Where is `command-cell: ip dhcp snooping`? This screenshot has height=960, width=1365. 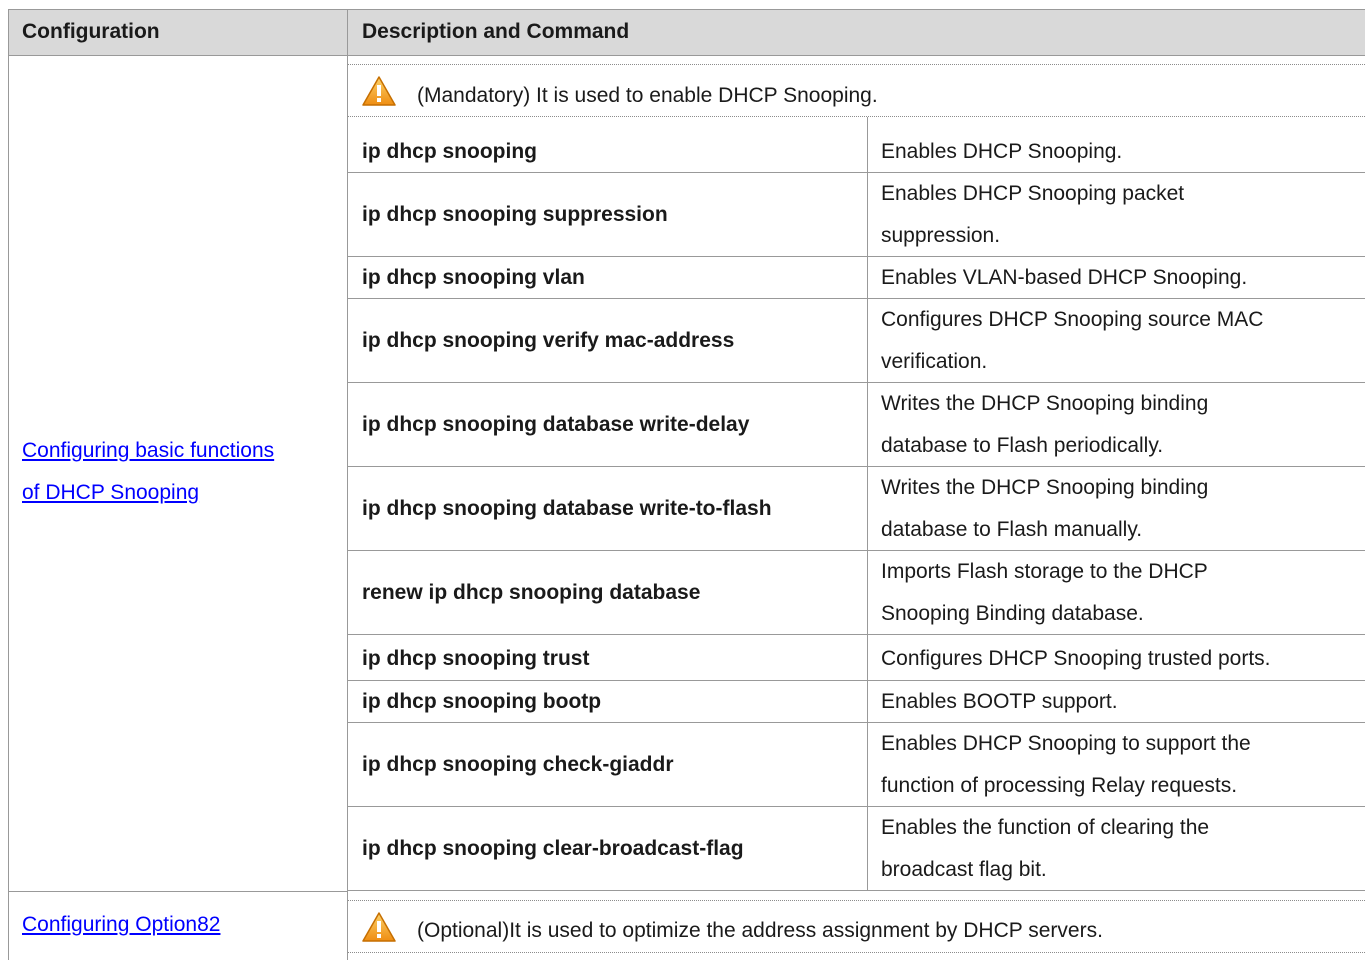
command-cell: ip dhcp snooping is located at coordinates (449, 151).